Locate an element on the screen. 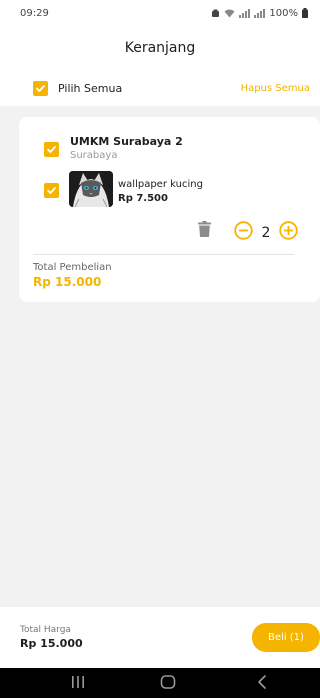 This screenshot has width=320, height=698. signal-icon is located at coordinates (245, 13).